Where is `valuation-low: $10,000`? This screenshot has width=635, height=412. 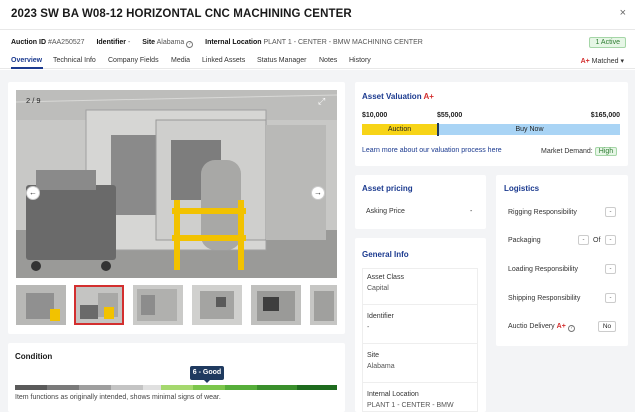
valuation-low: $10,000 is located at coordinates (375, 115).